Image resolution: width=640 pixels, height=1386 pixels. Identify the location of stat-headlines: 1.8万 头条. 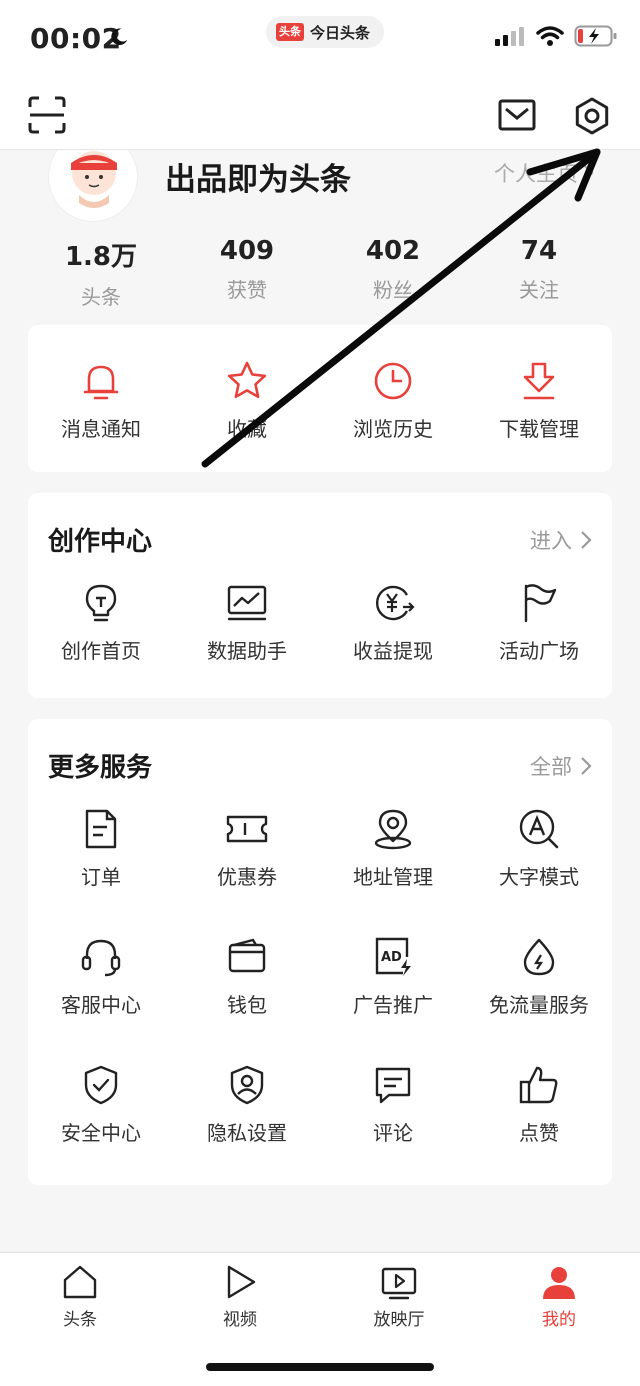
(101, 273).